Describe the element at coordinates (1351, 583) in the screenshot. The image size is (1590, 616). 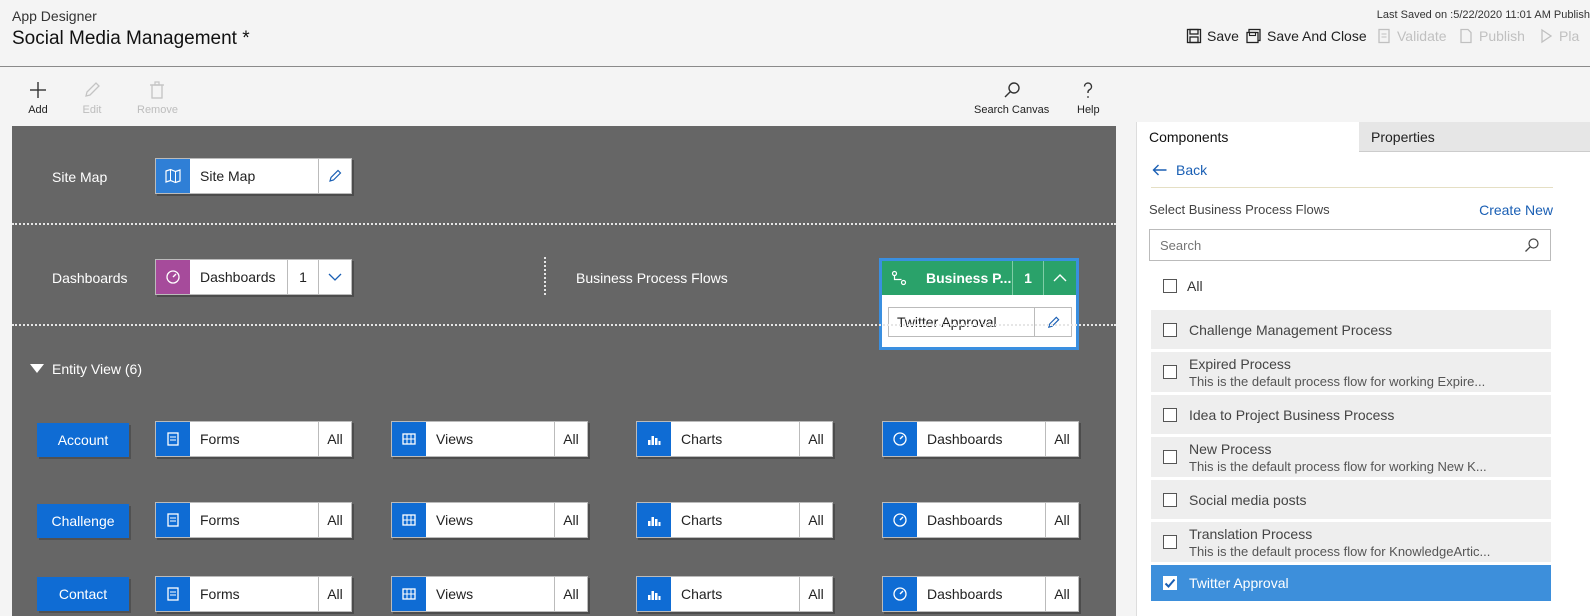
I see `list-item-selected: Twitter Approval` at that location.